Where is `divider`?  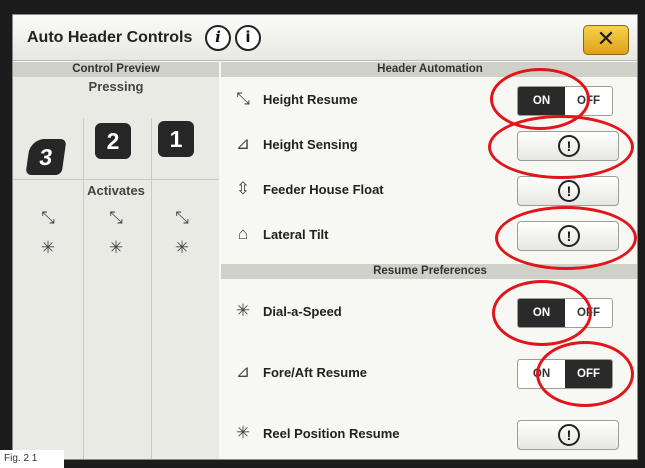
divider is located at coordinates (116, 179).